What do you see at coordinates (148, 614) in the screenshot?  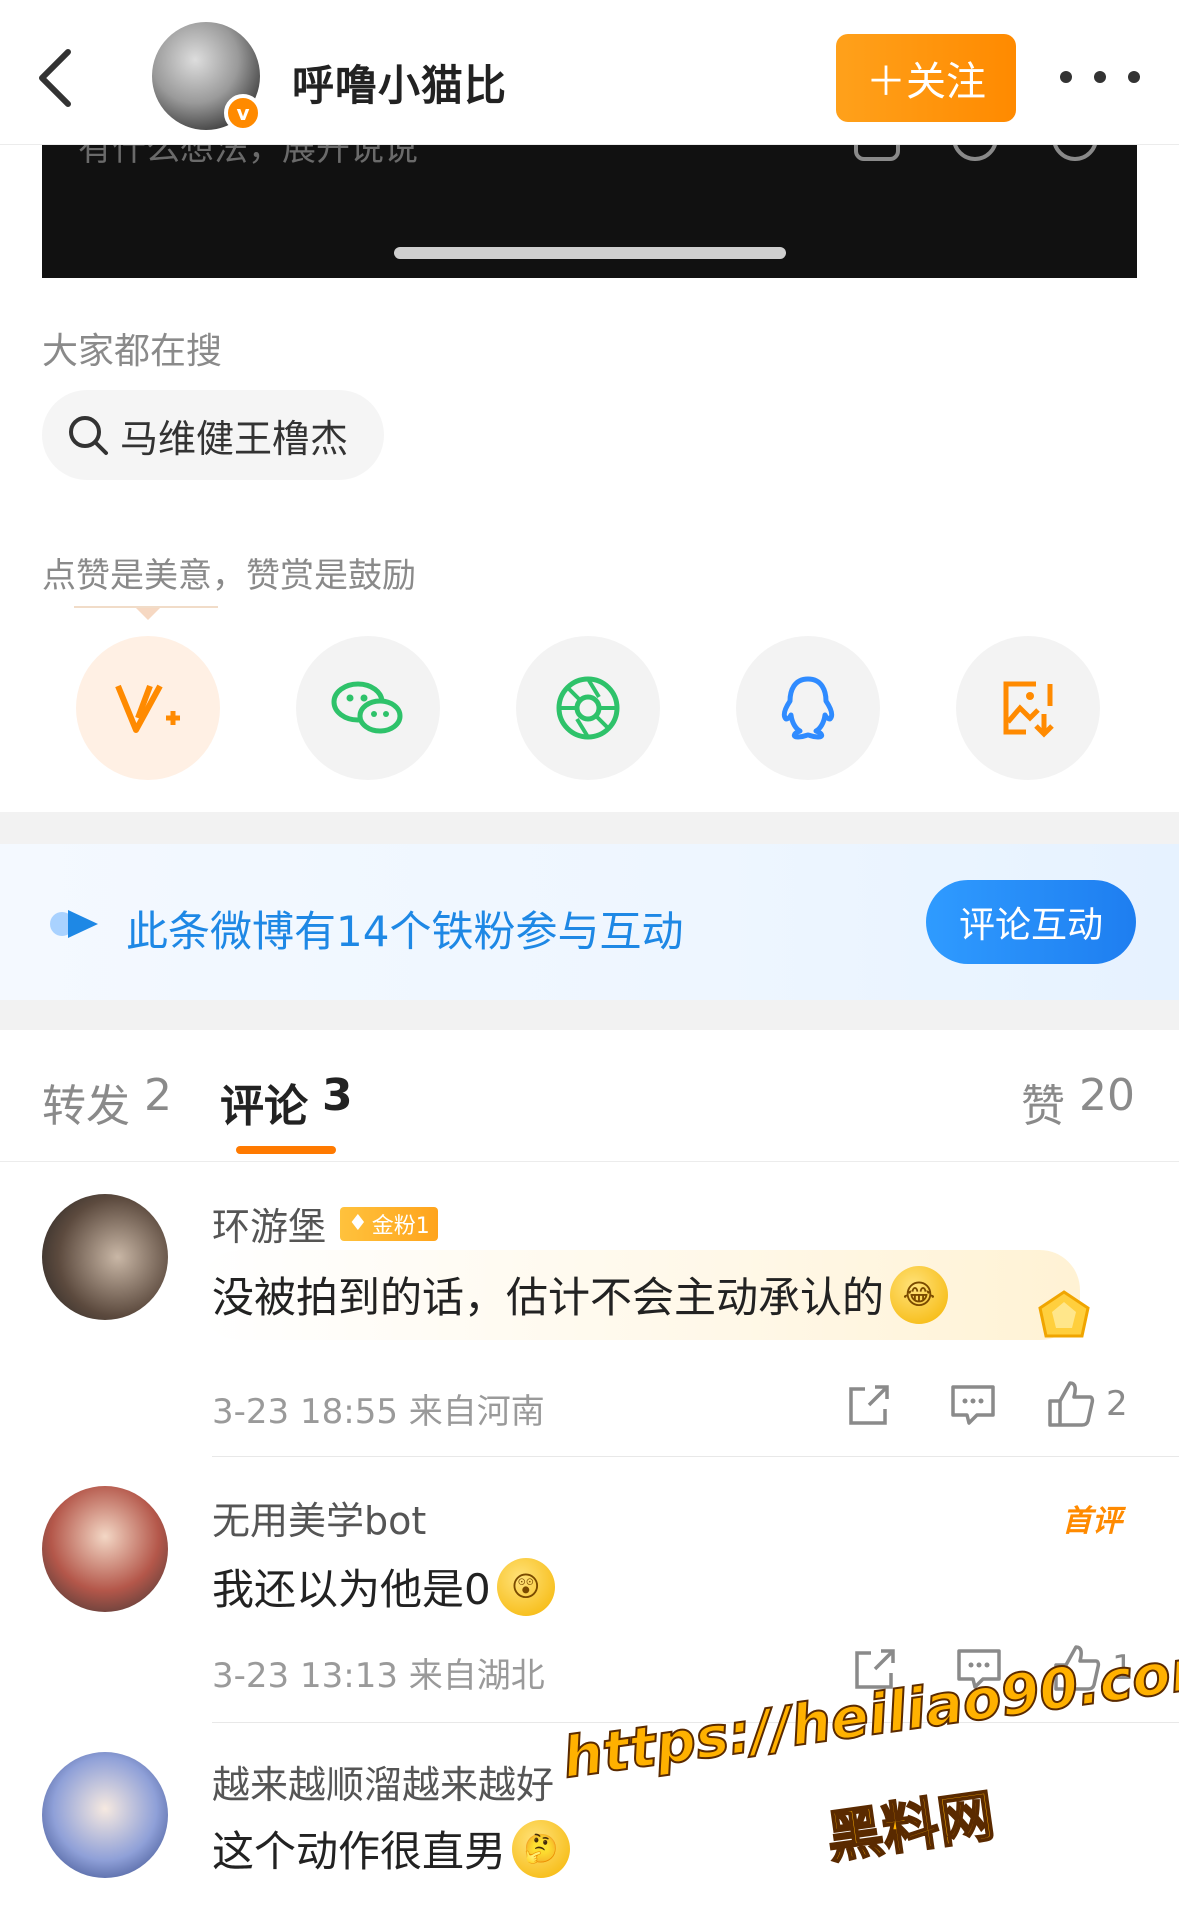 I see `reward-pointer` at bounding box center [148, 614].